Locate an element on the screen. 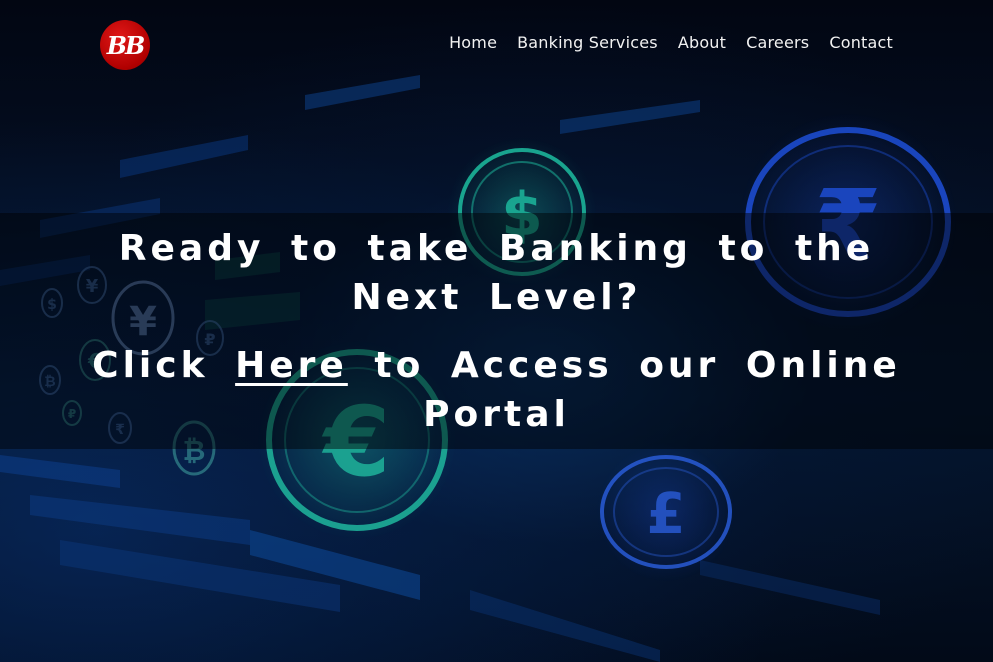 This screenshot has width=993, height=662. nav-link-banking-services: Banking Services is located at coordinates (587, 42).